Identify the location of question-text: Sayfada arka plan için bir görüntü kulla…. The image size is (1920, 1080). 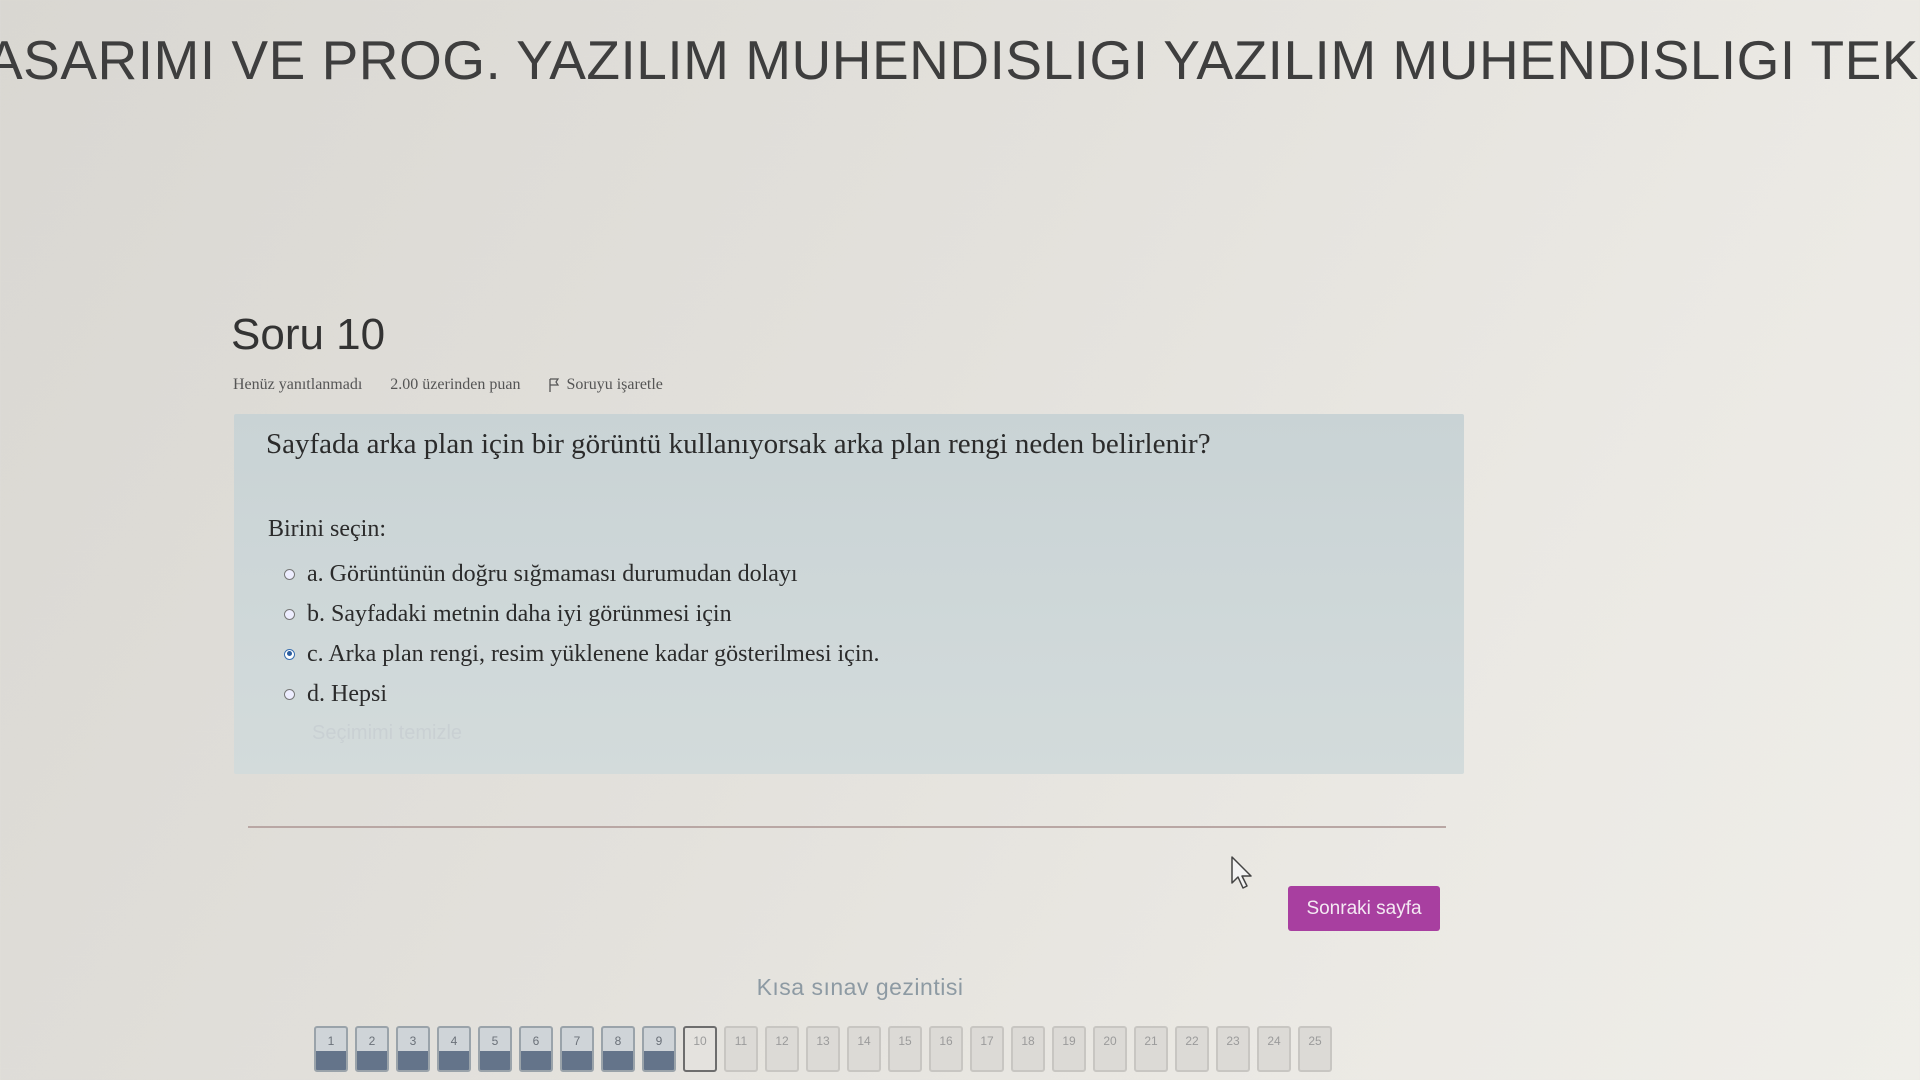
(738, 444).